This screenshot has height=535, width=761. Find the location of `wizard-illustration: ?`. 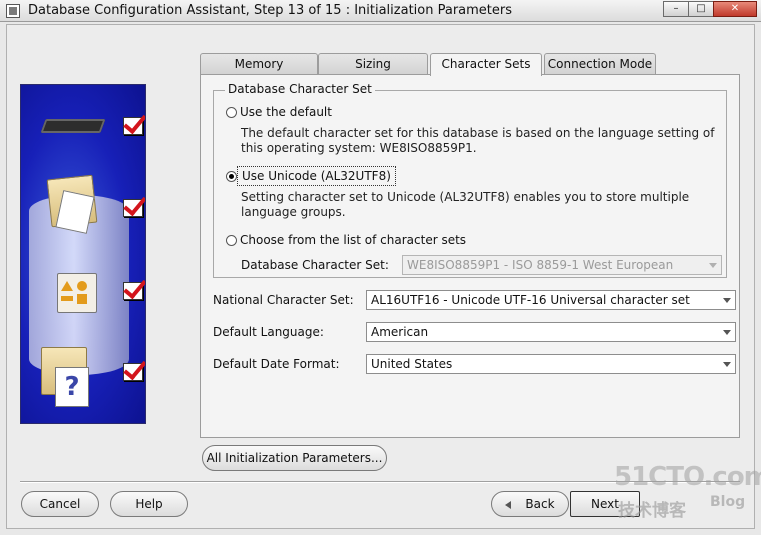

wizard-illustration: ? is located at coordinates (83, 254).